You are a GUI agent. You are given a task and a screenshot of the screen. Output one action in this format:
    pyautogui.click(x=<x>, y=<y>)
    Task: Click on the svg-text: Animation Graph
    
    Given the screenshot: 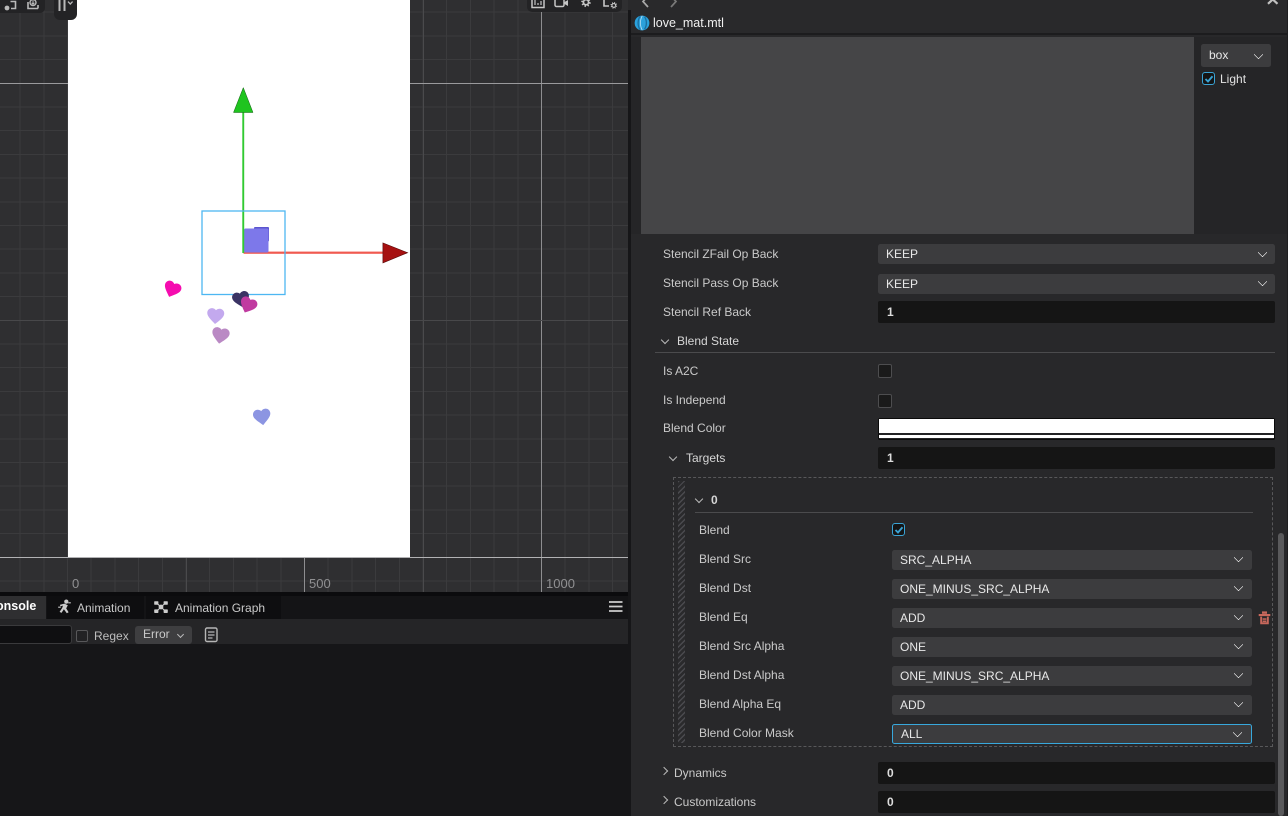 What is the action you would take?
    pyautogui.click(x=220, y=608)
    